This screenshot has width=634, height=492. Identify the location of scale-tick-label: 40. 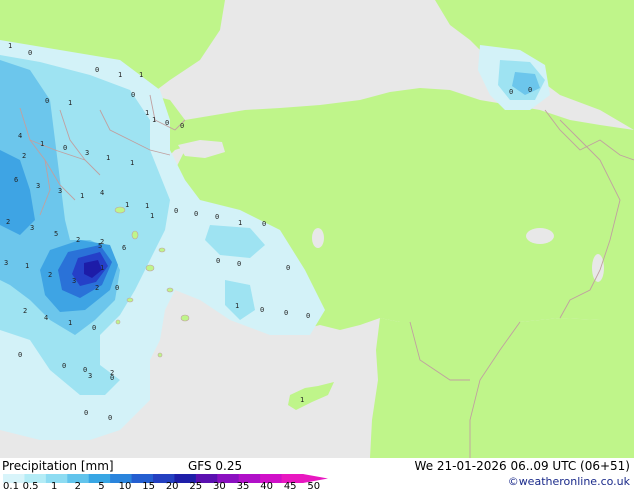
(266, 486).